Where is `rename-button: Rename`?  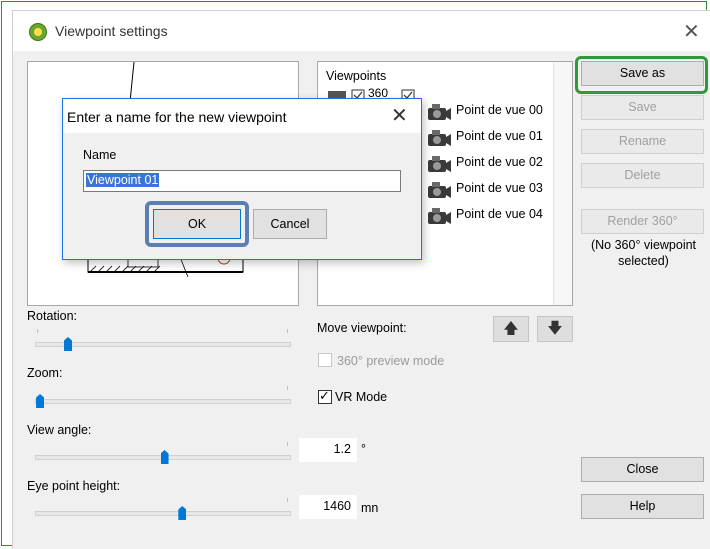 rename-button: Rename is located at coordinates (642, 141).